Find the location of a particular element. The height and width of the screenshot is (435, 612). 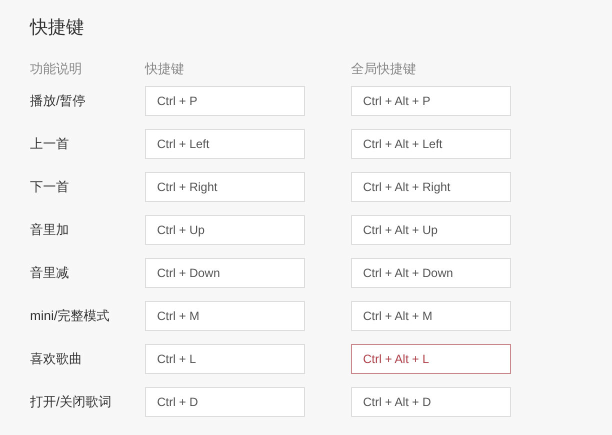

action-label: 喜欢歌曲 is located at coordinates (56, 358).